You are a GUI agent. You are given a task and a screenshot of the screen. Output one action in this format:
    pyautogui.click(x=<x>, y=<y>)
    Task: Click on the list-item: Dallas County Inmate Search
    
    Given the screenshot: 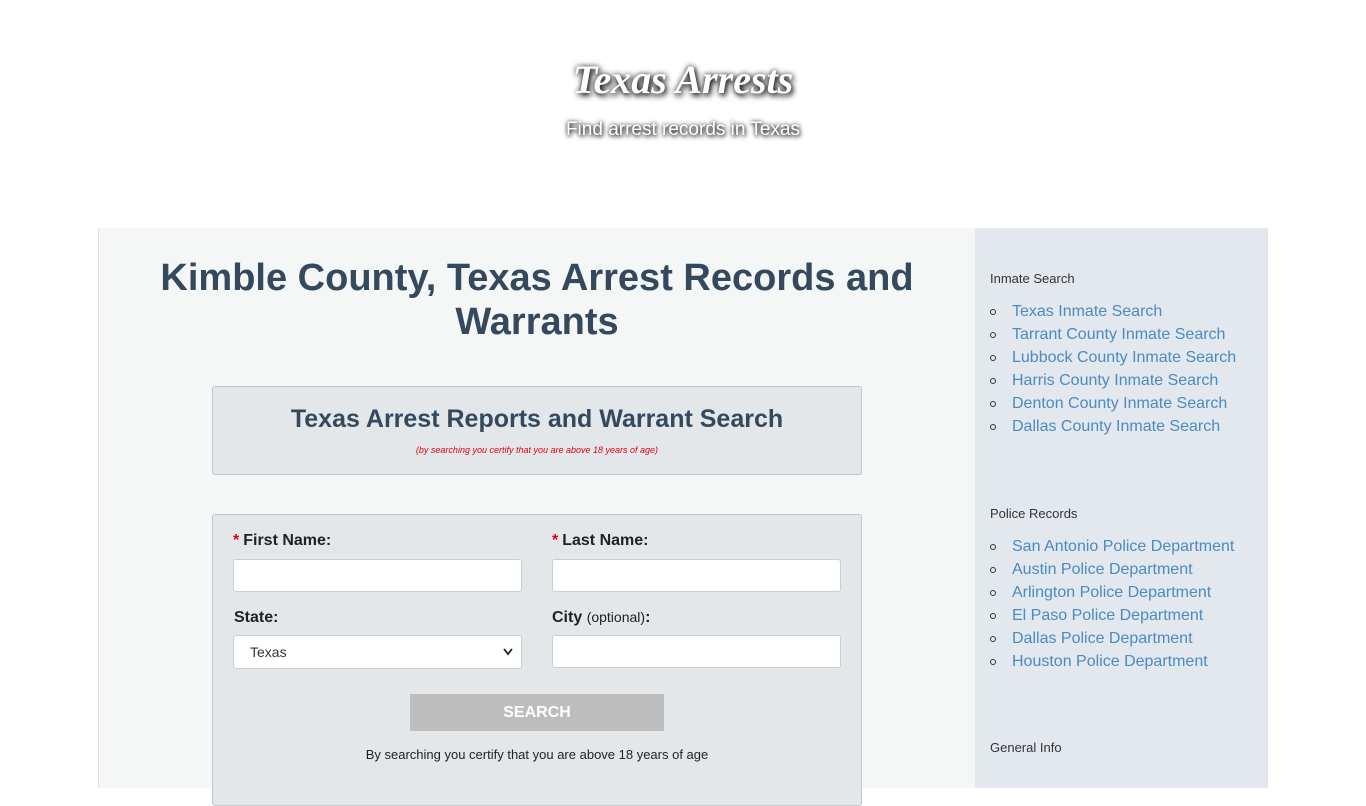 What is the action you would take?
    pyautogui.click(x=1113, y=426)
    